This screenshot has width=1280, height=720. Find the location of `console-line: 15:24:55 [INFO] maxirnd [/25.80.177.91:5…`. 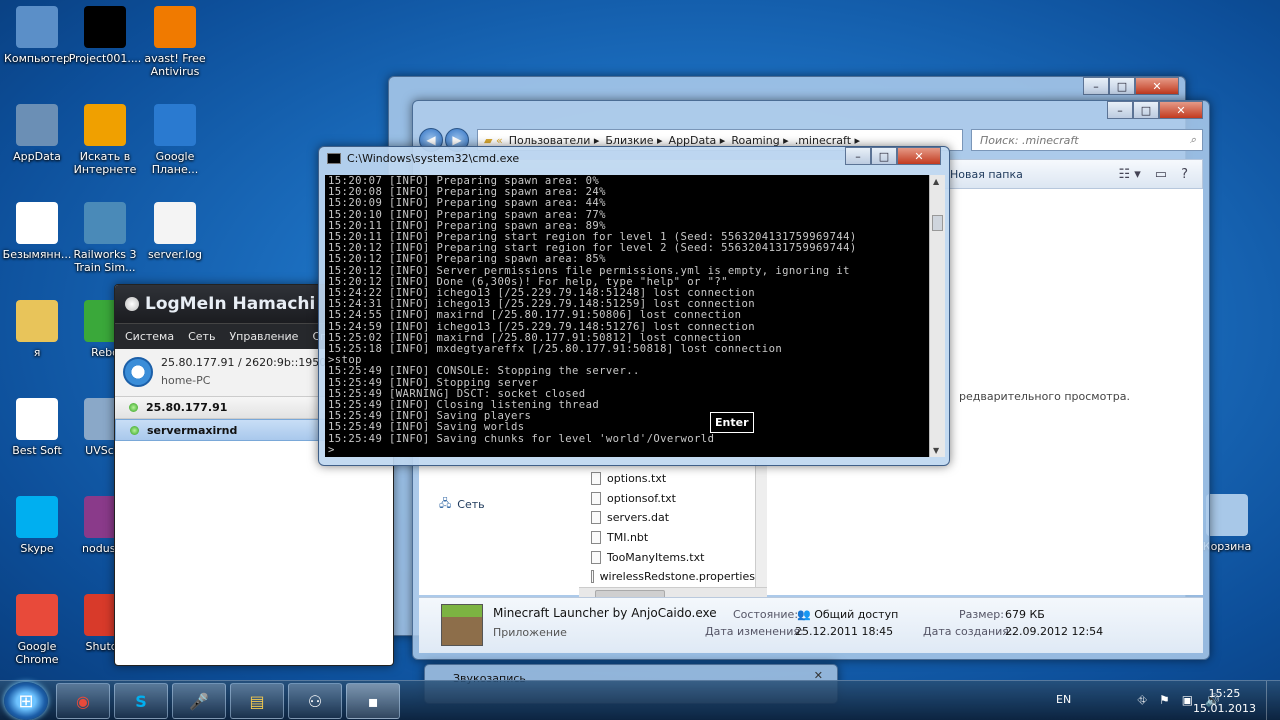

console-line: 15:24:55 [INFO] maxirnd [/25.80.177.91:5… is located at coordinates (535, 315).